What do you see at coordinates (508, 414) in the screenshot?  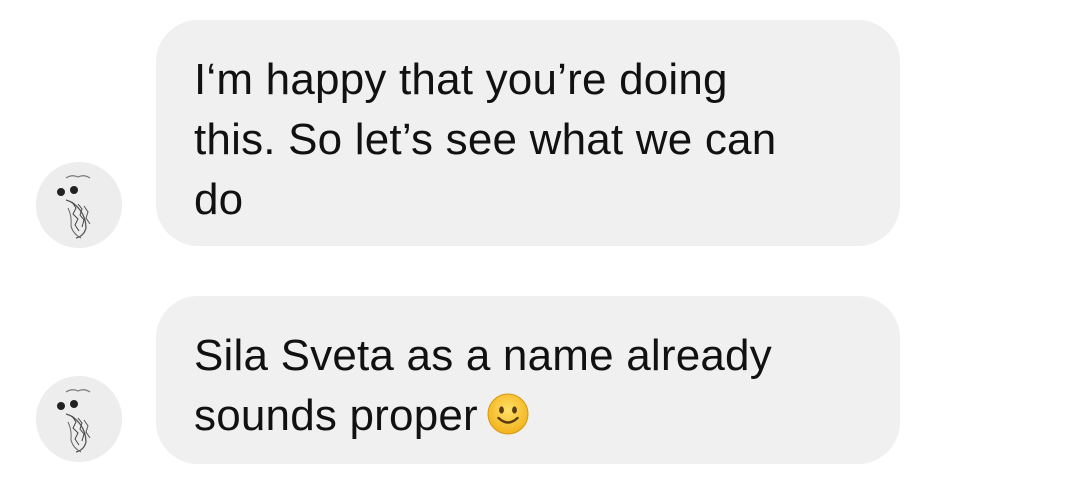 I see `slightly-smiling-face-icon` at bounding box center [508, 414].